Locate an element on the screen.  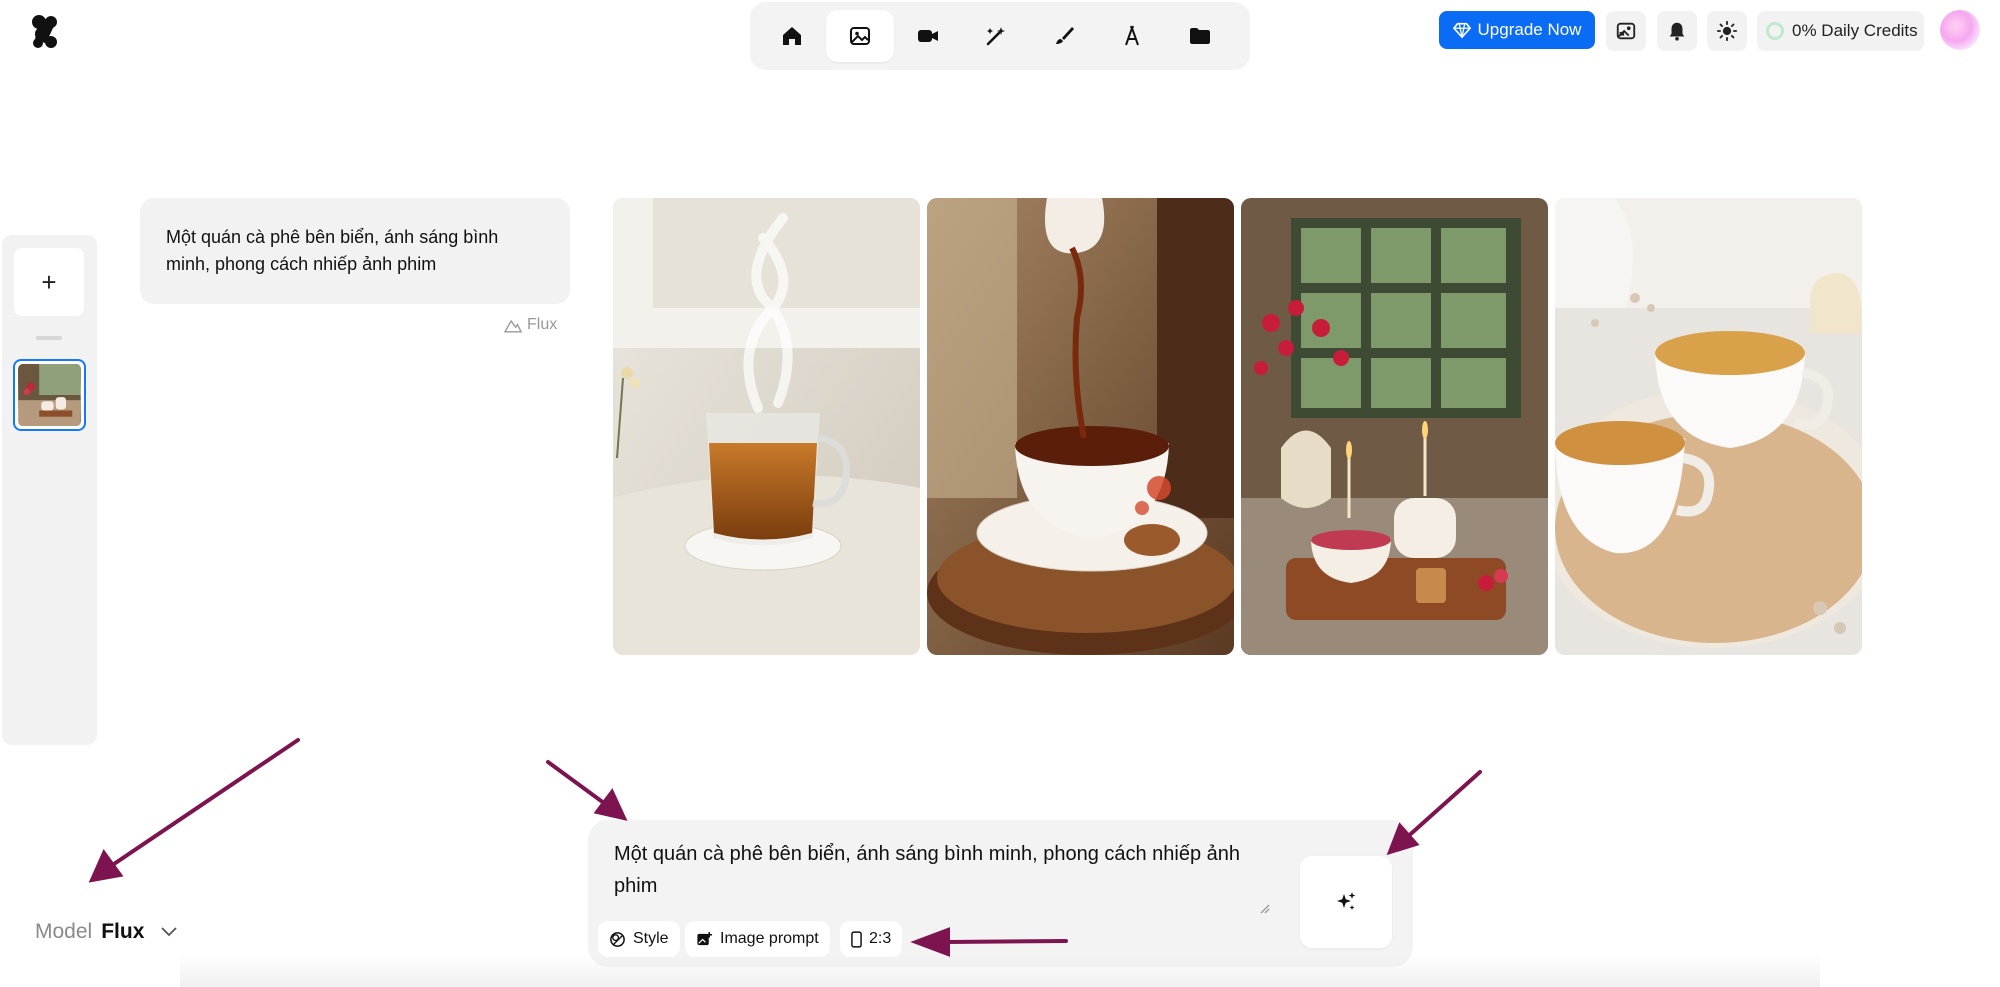
theme-toggle is located at coordinates (1727, 31).